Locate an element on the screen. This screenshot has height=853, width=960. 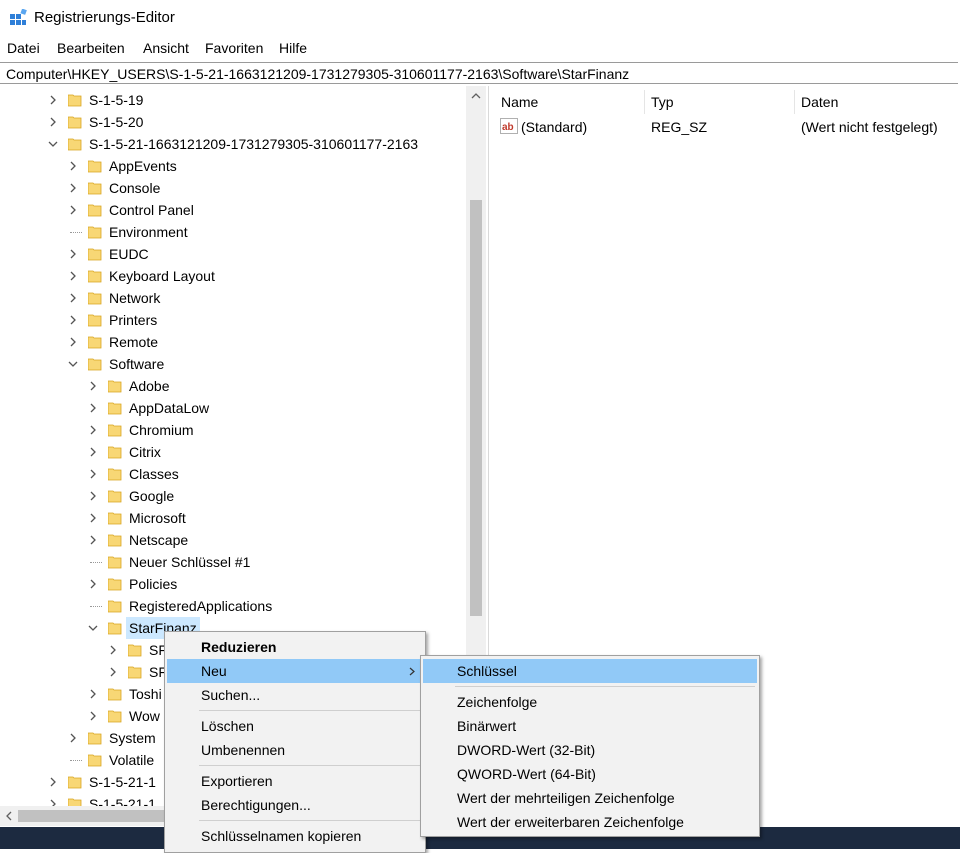
tree-node: Environment is located at coordinates (235, 232).